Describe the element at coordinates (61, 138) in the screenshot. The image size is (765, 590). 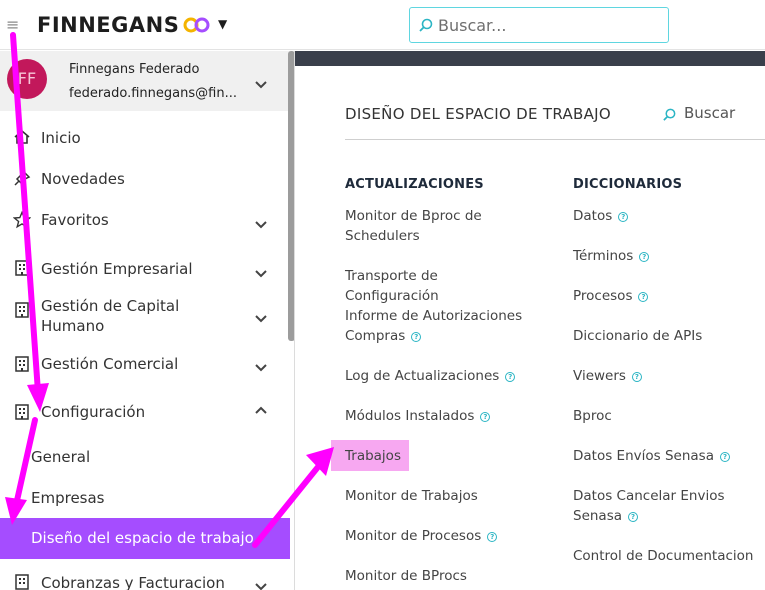
I see `sidebar-item-label: Inicio` at that location.